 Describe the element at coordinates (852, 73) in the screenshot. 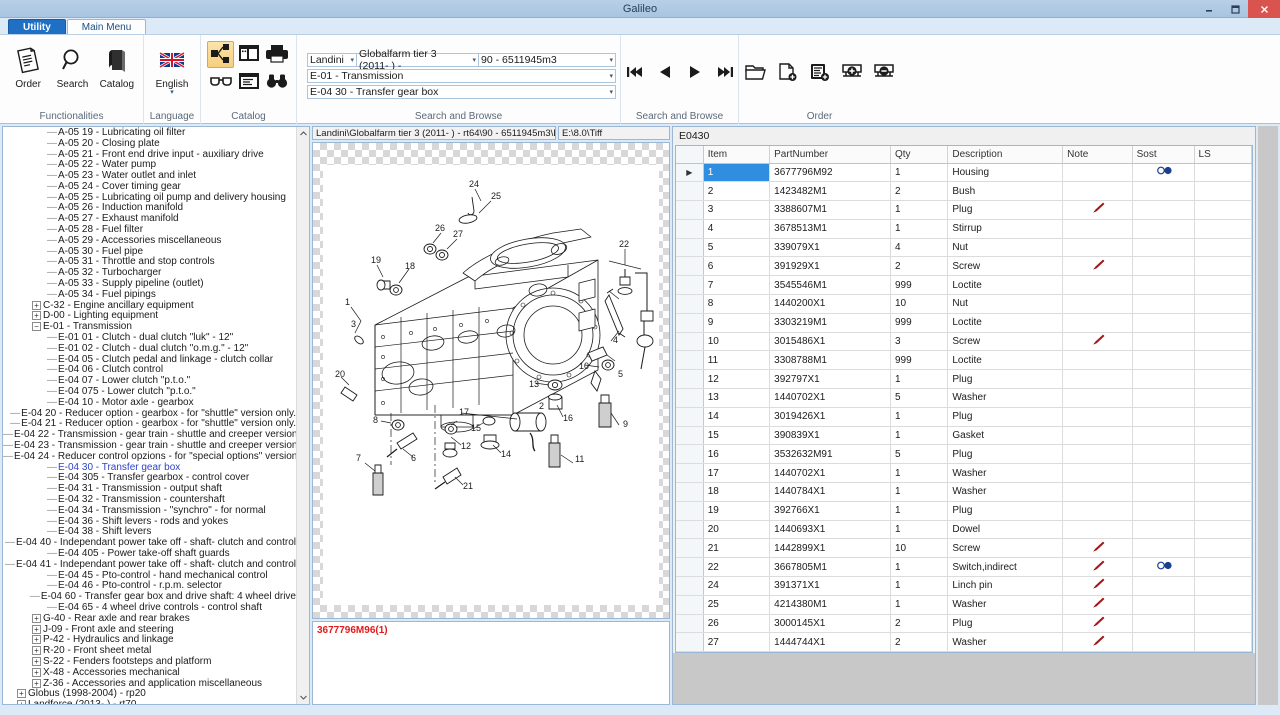

I see `add-to-cart-button` at that location.